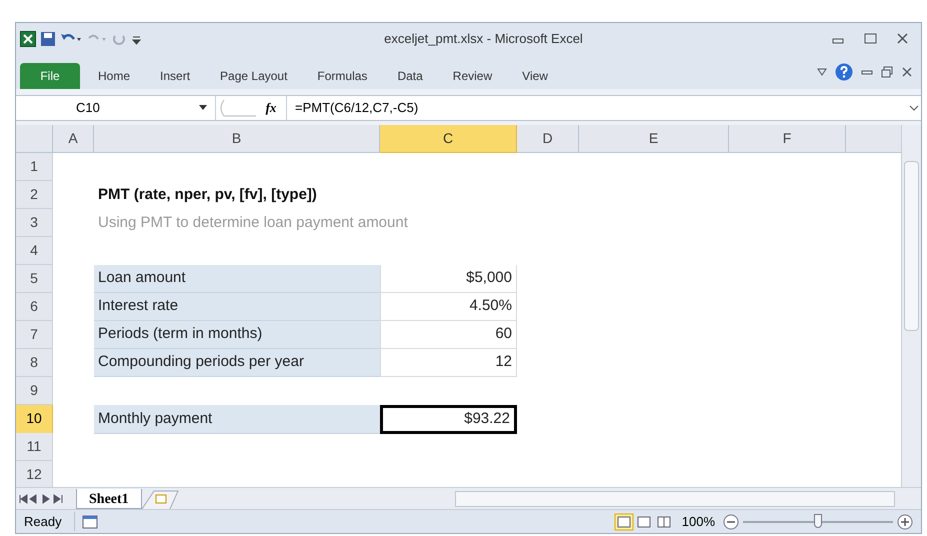  I want to click on column-header: A, so click(73, 139).